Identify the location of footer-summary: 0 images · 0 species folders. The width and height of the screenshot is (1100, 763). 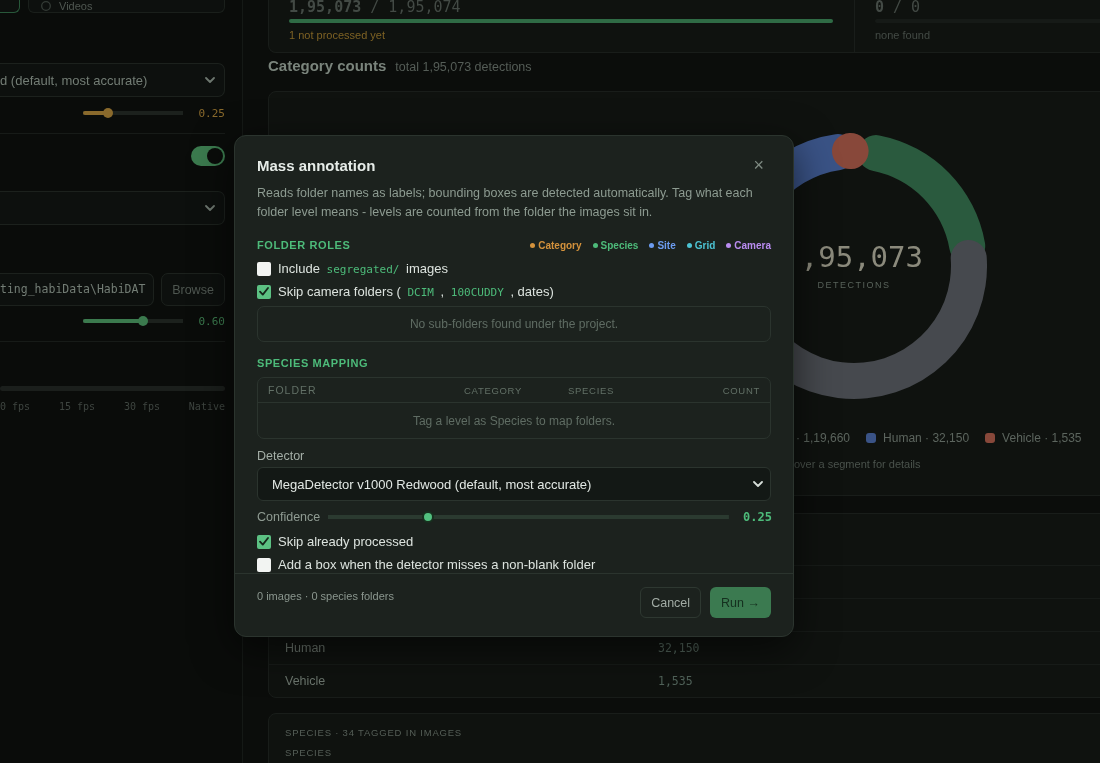
(325, 596).